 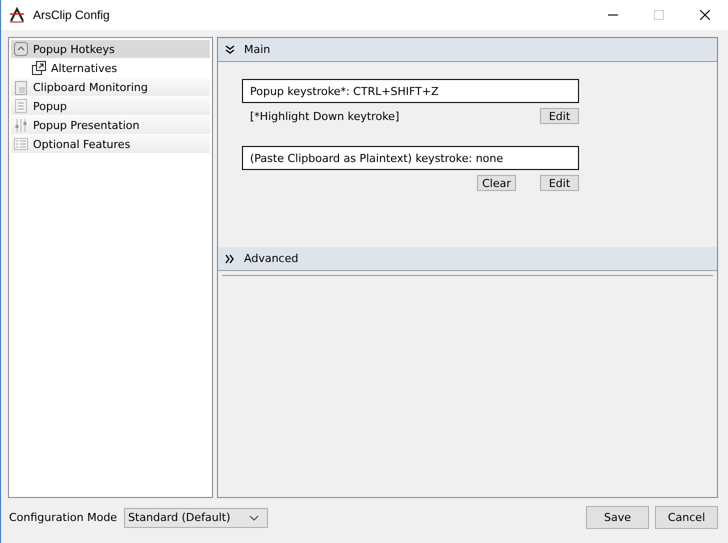 I want to click on maximize-icon, so click(x=659, y=15).